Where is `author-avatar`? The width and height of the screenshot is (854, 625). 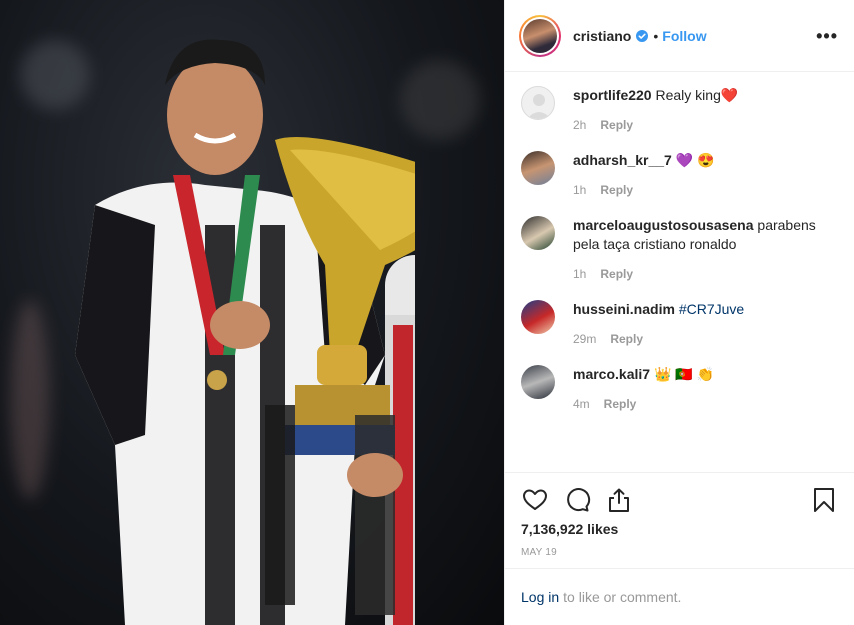 author-avatar is located at coordinates (540, 35).